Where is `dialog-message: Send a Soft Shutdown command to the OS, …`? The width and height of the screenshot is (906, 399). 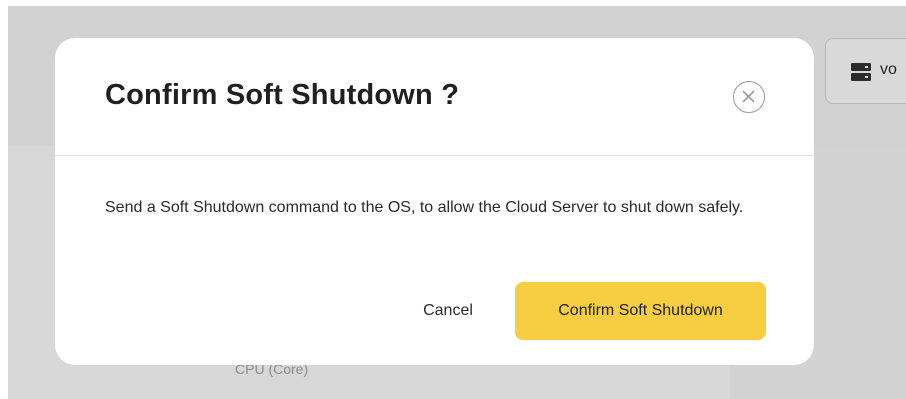
dialog-message: Send a Soft Shutdown command to the OS, … is located at coordinates (424, 207).